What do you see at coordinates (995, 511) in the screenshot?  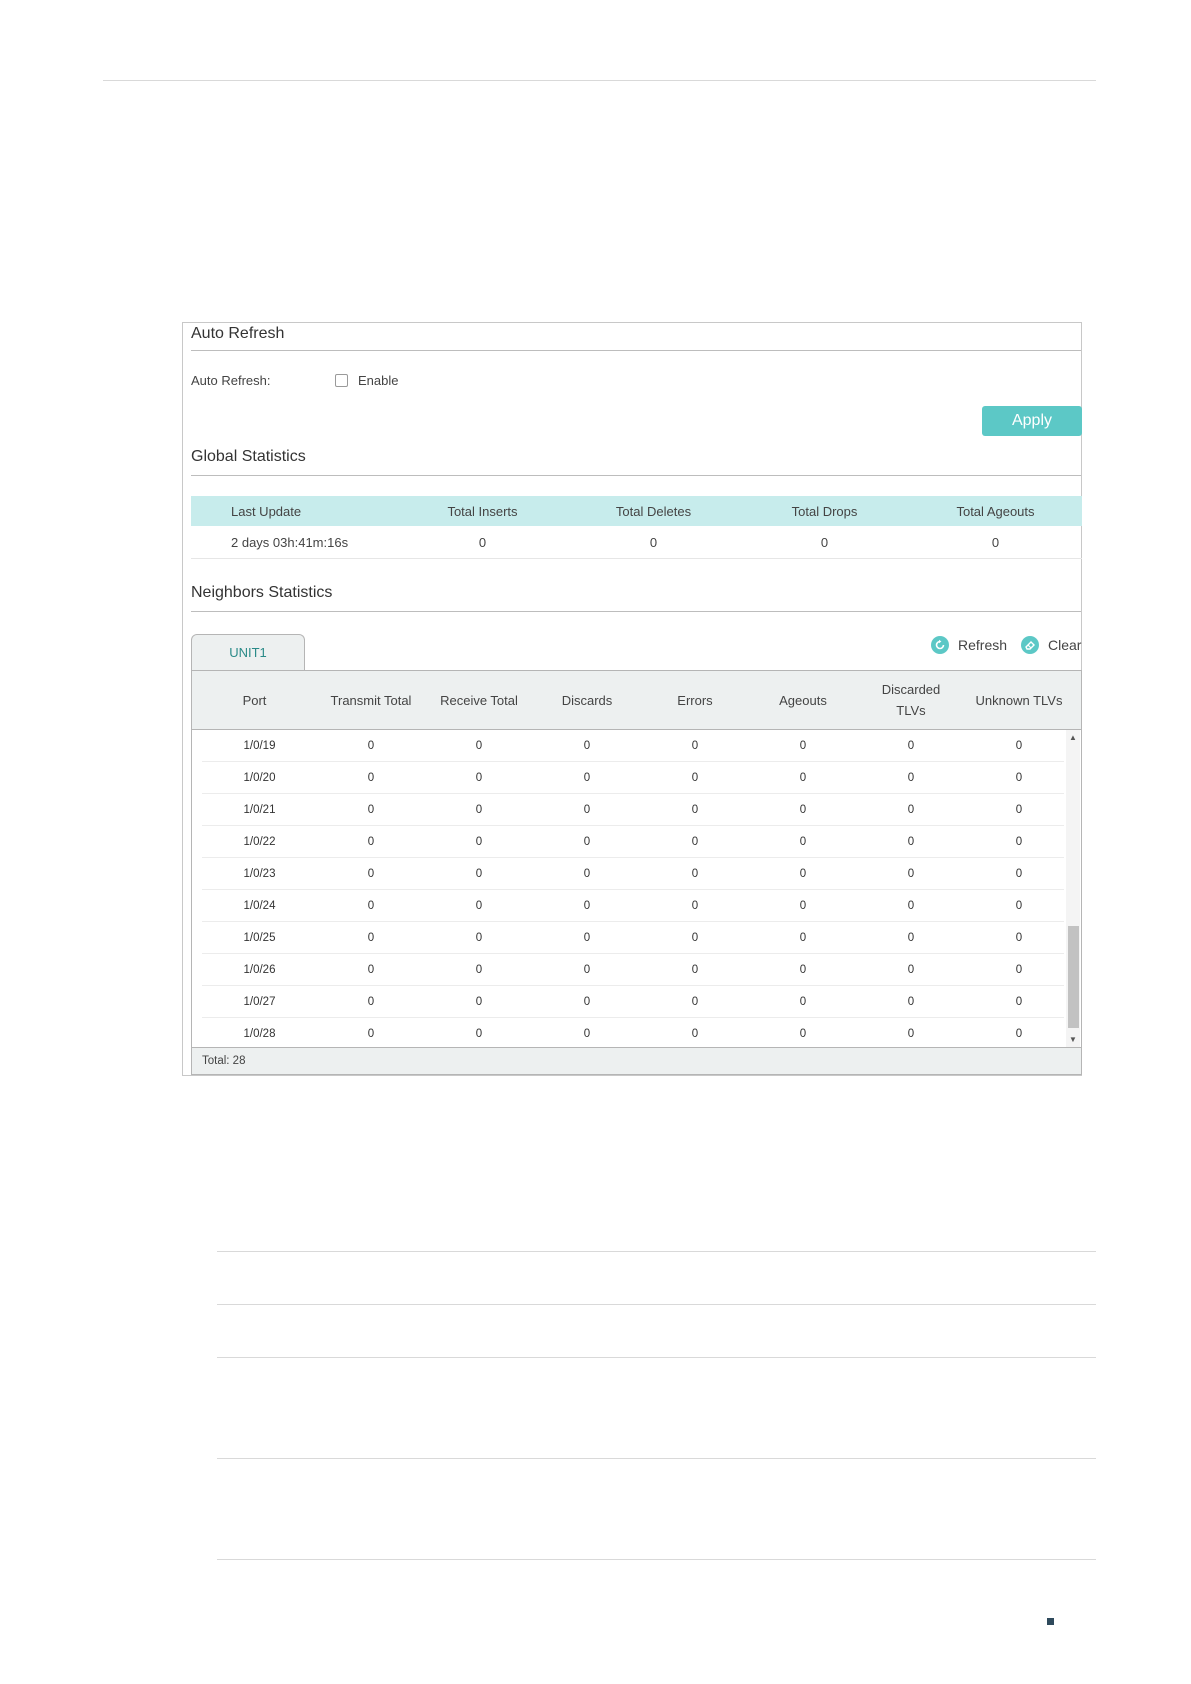 I see `column-header: Total Ageouts` at bounding box center [995, 511].